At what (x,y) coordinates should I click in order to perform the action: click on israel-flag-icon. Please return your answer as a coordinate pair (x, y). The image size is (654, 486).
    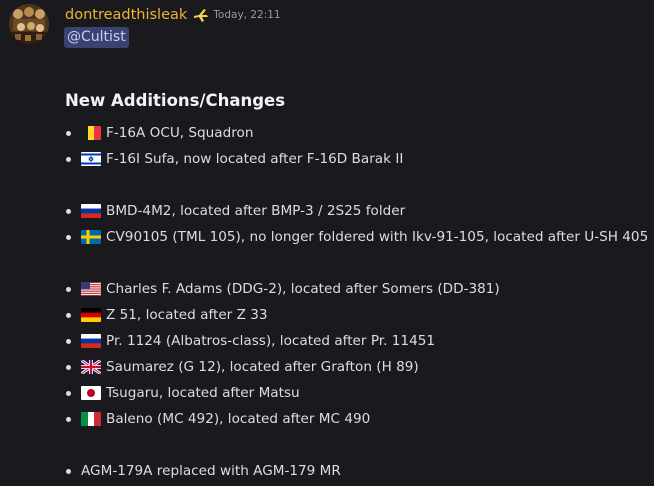
    Looking at the image, I should click on (91, 159).